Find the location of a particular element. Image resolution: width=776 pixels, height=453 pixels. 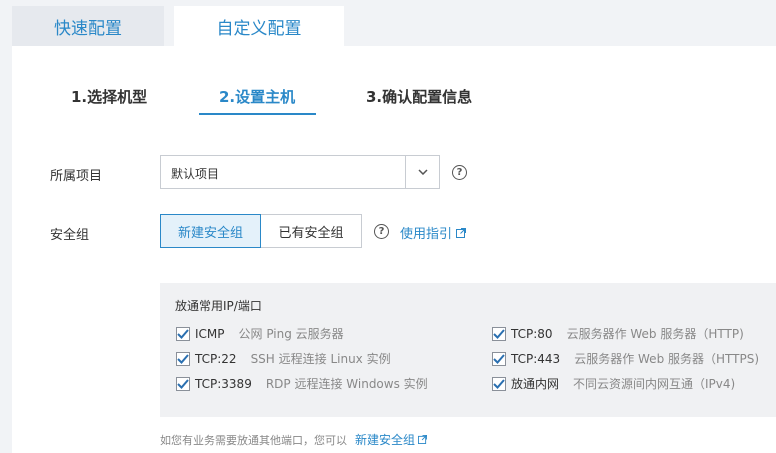

project-label: 所属项目 is located at coordinates (76, 176).